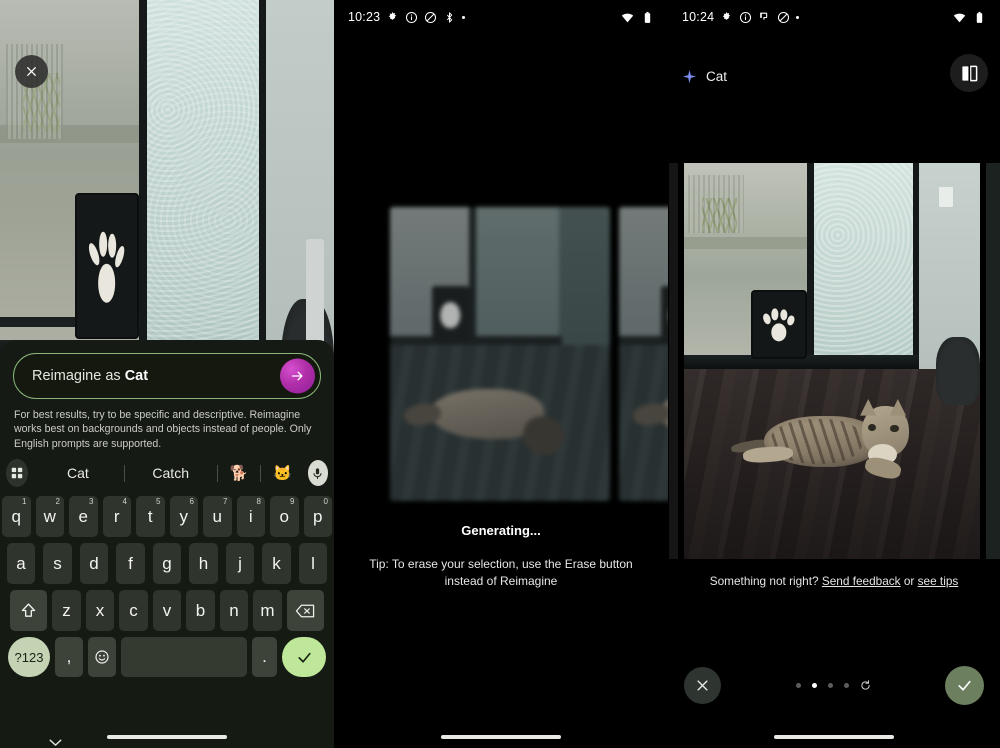 The height and width of the screenshot is (748, 1000). Describe the element at coordinates (167, 563) in the screenshot. I see `key-g: g` at that location.